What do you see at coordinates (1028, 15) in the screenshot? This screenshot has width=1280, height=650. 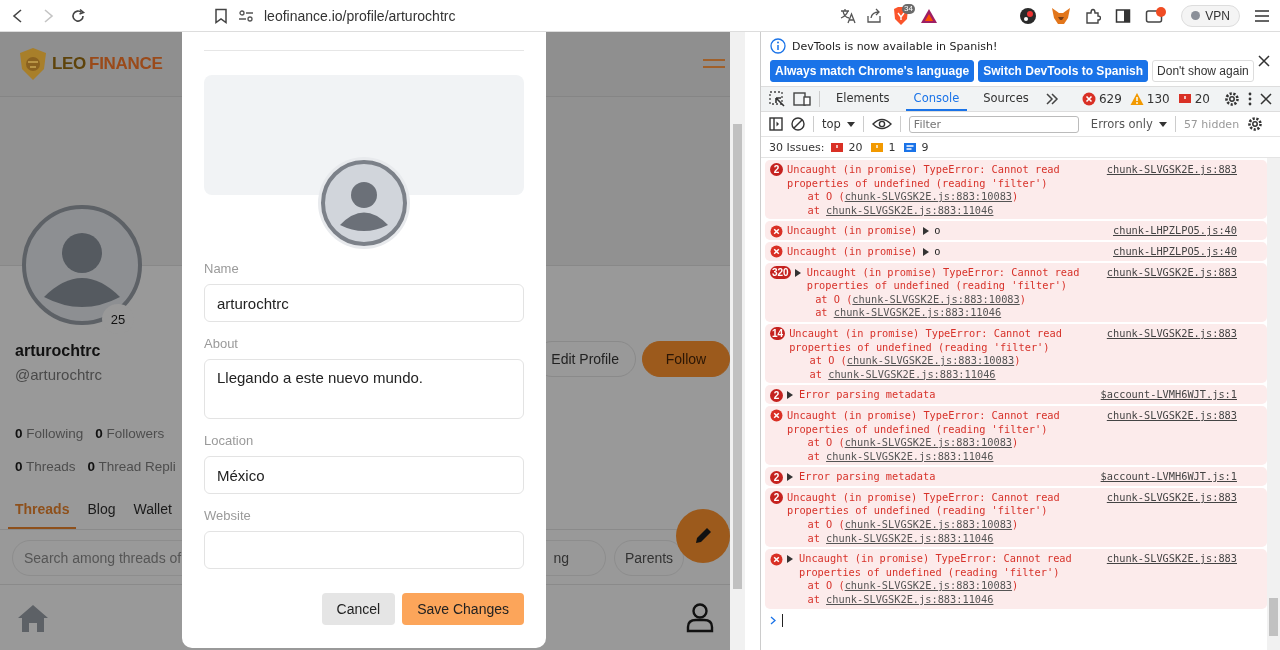 I see `extension-icon` at bounding box center [1028, 15].